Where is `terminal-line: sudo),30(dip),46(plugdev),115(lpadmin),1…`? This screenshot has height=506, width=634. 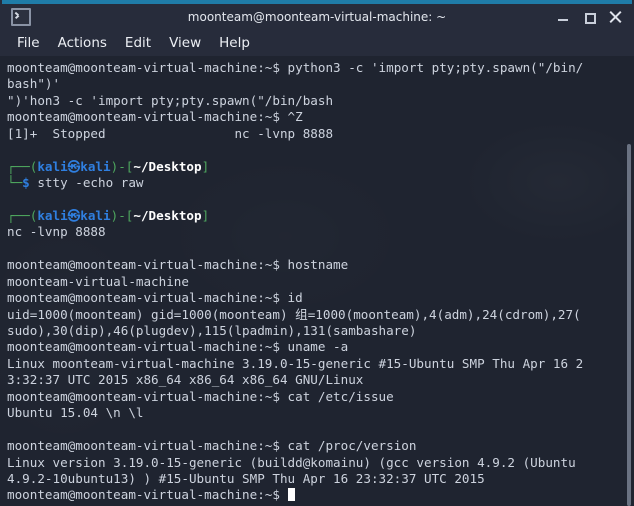 terminal-line: sudo),30(dip),46(plugdev),115(lpadmin),1… is located at coordinates (320, 331).